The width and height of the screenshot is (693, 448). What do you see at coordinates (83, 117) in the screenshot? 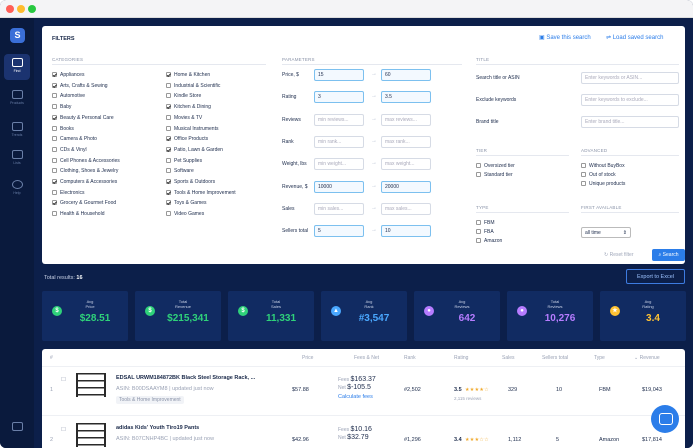
I see `category-beauty-personal-care-checkbox: Beauty & Personal Care` at bounding box center [83, 117].